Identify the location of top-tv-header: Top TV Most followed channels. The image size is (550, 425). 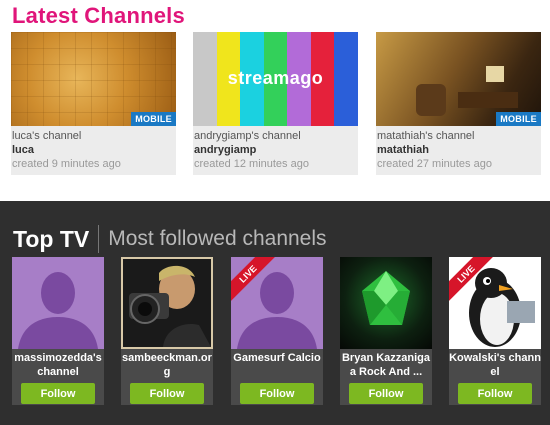
(170, 239).